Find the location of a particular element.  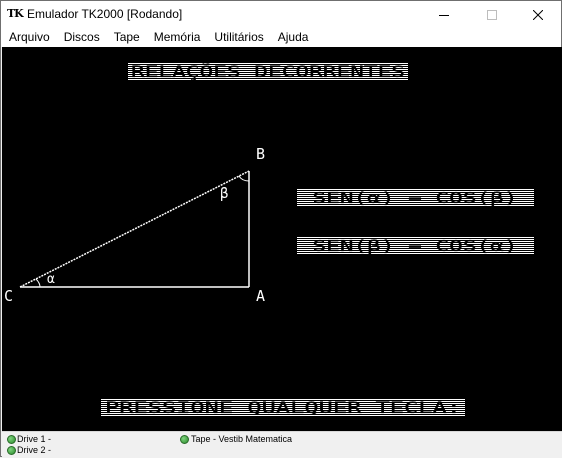

menu-arquivo: Arquivo is located at coordinates (29, 37).